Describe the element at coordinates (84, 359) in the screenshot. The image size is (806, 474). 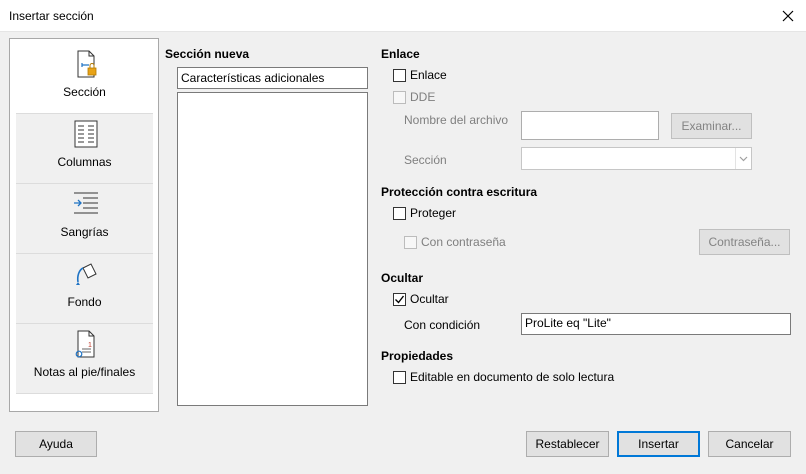
I see `nav-item-footnotes: 1 Notas al pie/finales` at that location.